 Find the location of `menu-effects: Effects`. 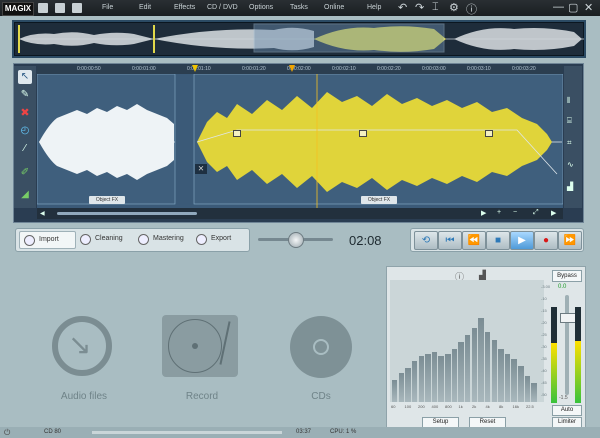

menu-effects: Effects is located at coordinates (184, 7).